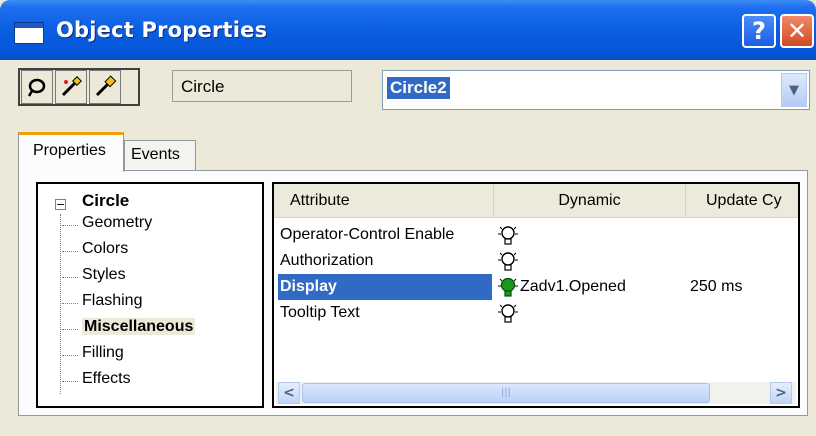  I want to click on title-bar: Object Properties ? ✕, so click(408, 30).